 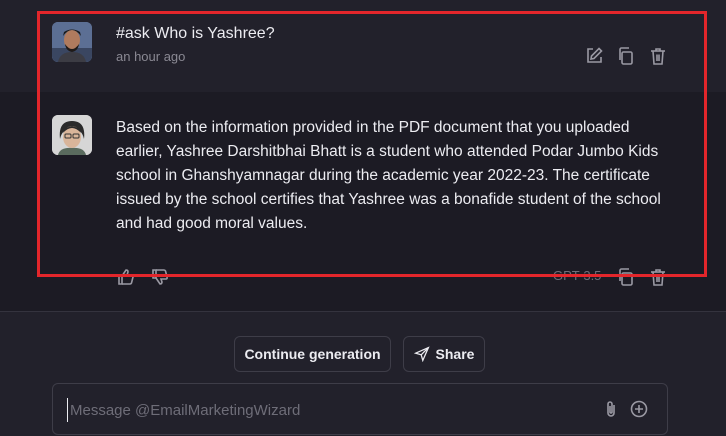 What do you see at coordinates (195, 33) in the screenshot?
I see `user-message-text: #ask Who is Yashree?` at bounding box center [195, 33].